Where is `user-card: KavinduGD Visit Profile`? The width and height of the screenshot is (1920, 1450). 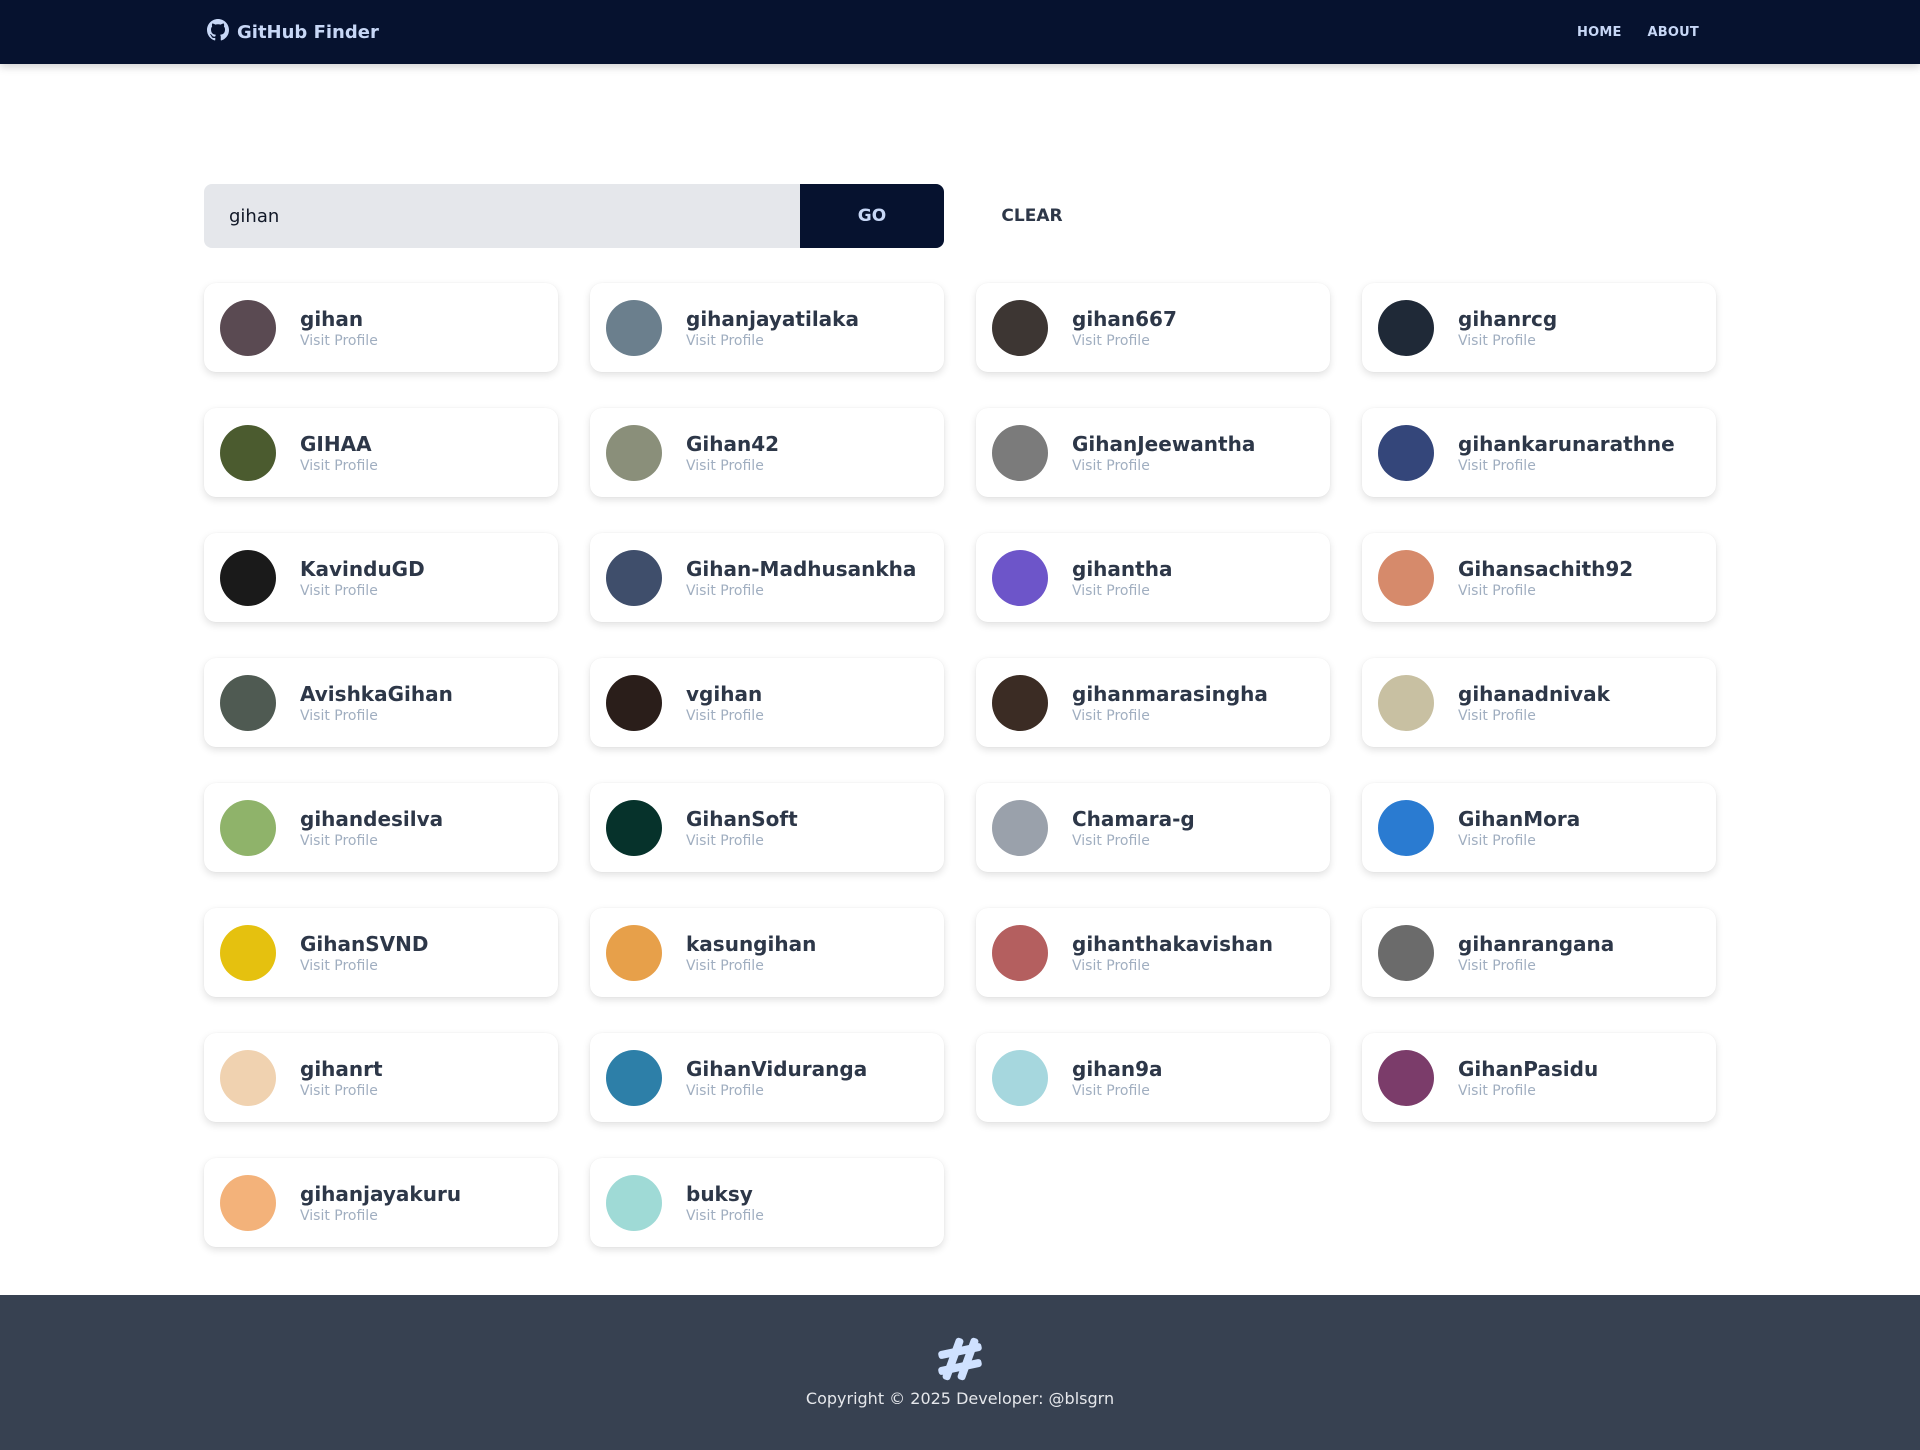 user-card: KavinduGD Visit Profile is located at coordinates (381, 577).